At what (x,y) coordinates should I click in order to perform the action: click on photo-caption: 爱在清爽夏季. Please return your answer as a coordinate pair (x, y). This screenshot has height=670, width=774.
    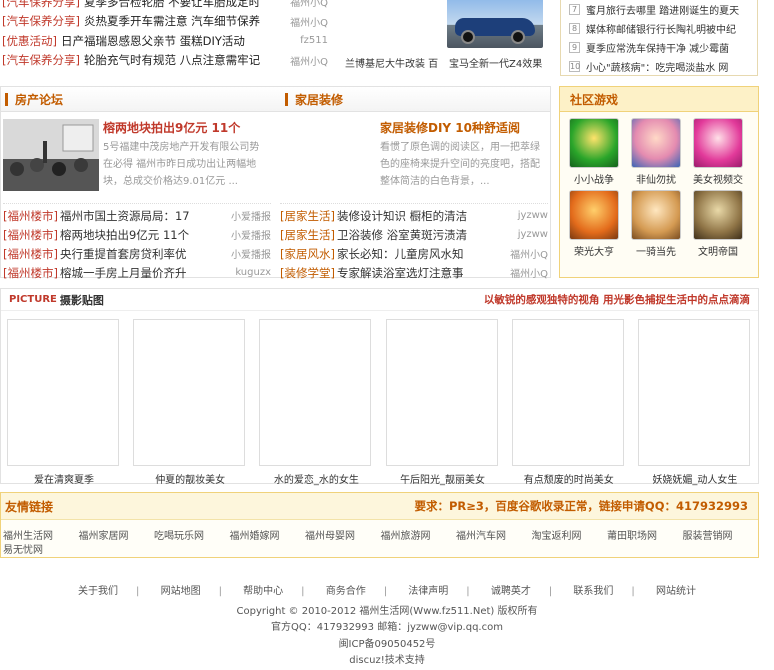
    Looking at the image, I should click on (64, 478).